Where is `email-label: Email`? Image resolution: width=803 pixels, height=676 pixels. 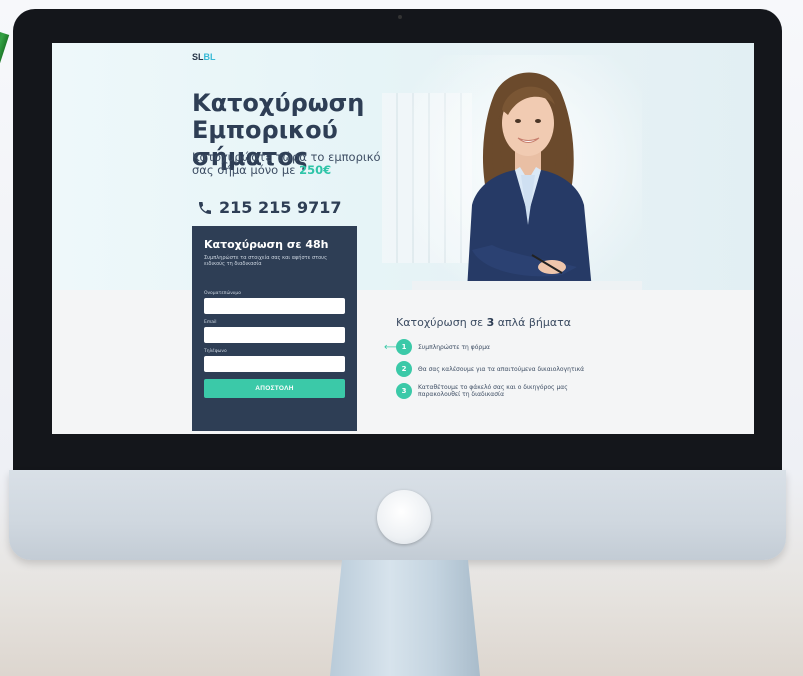 email-label: Email is located at coordinates (210, 322).